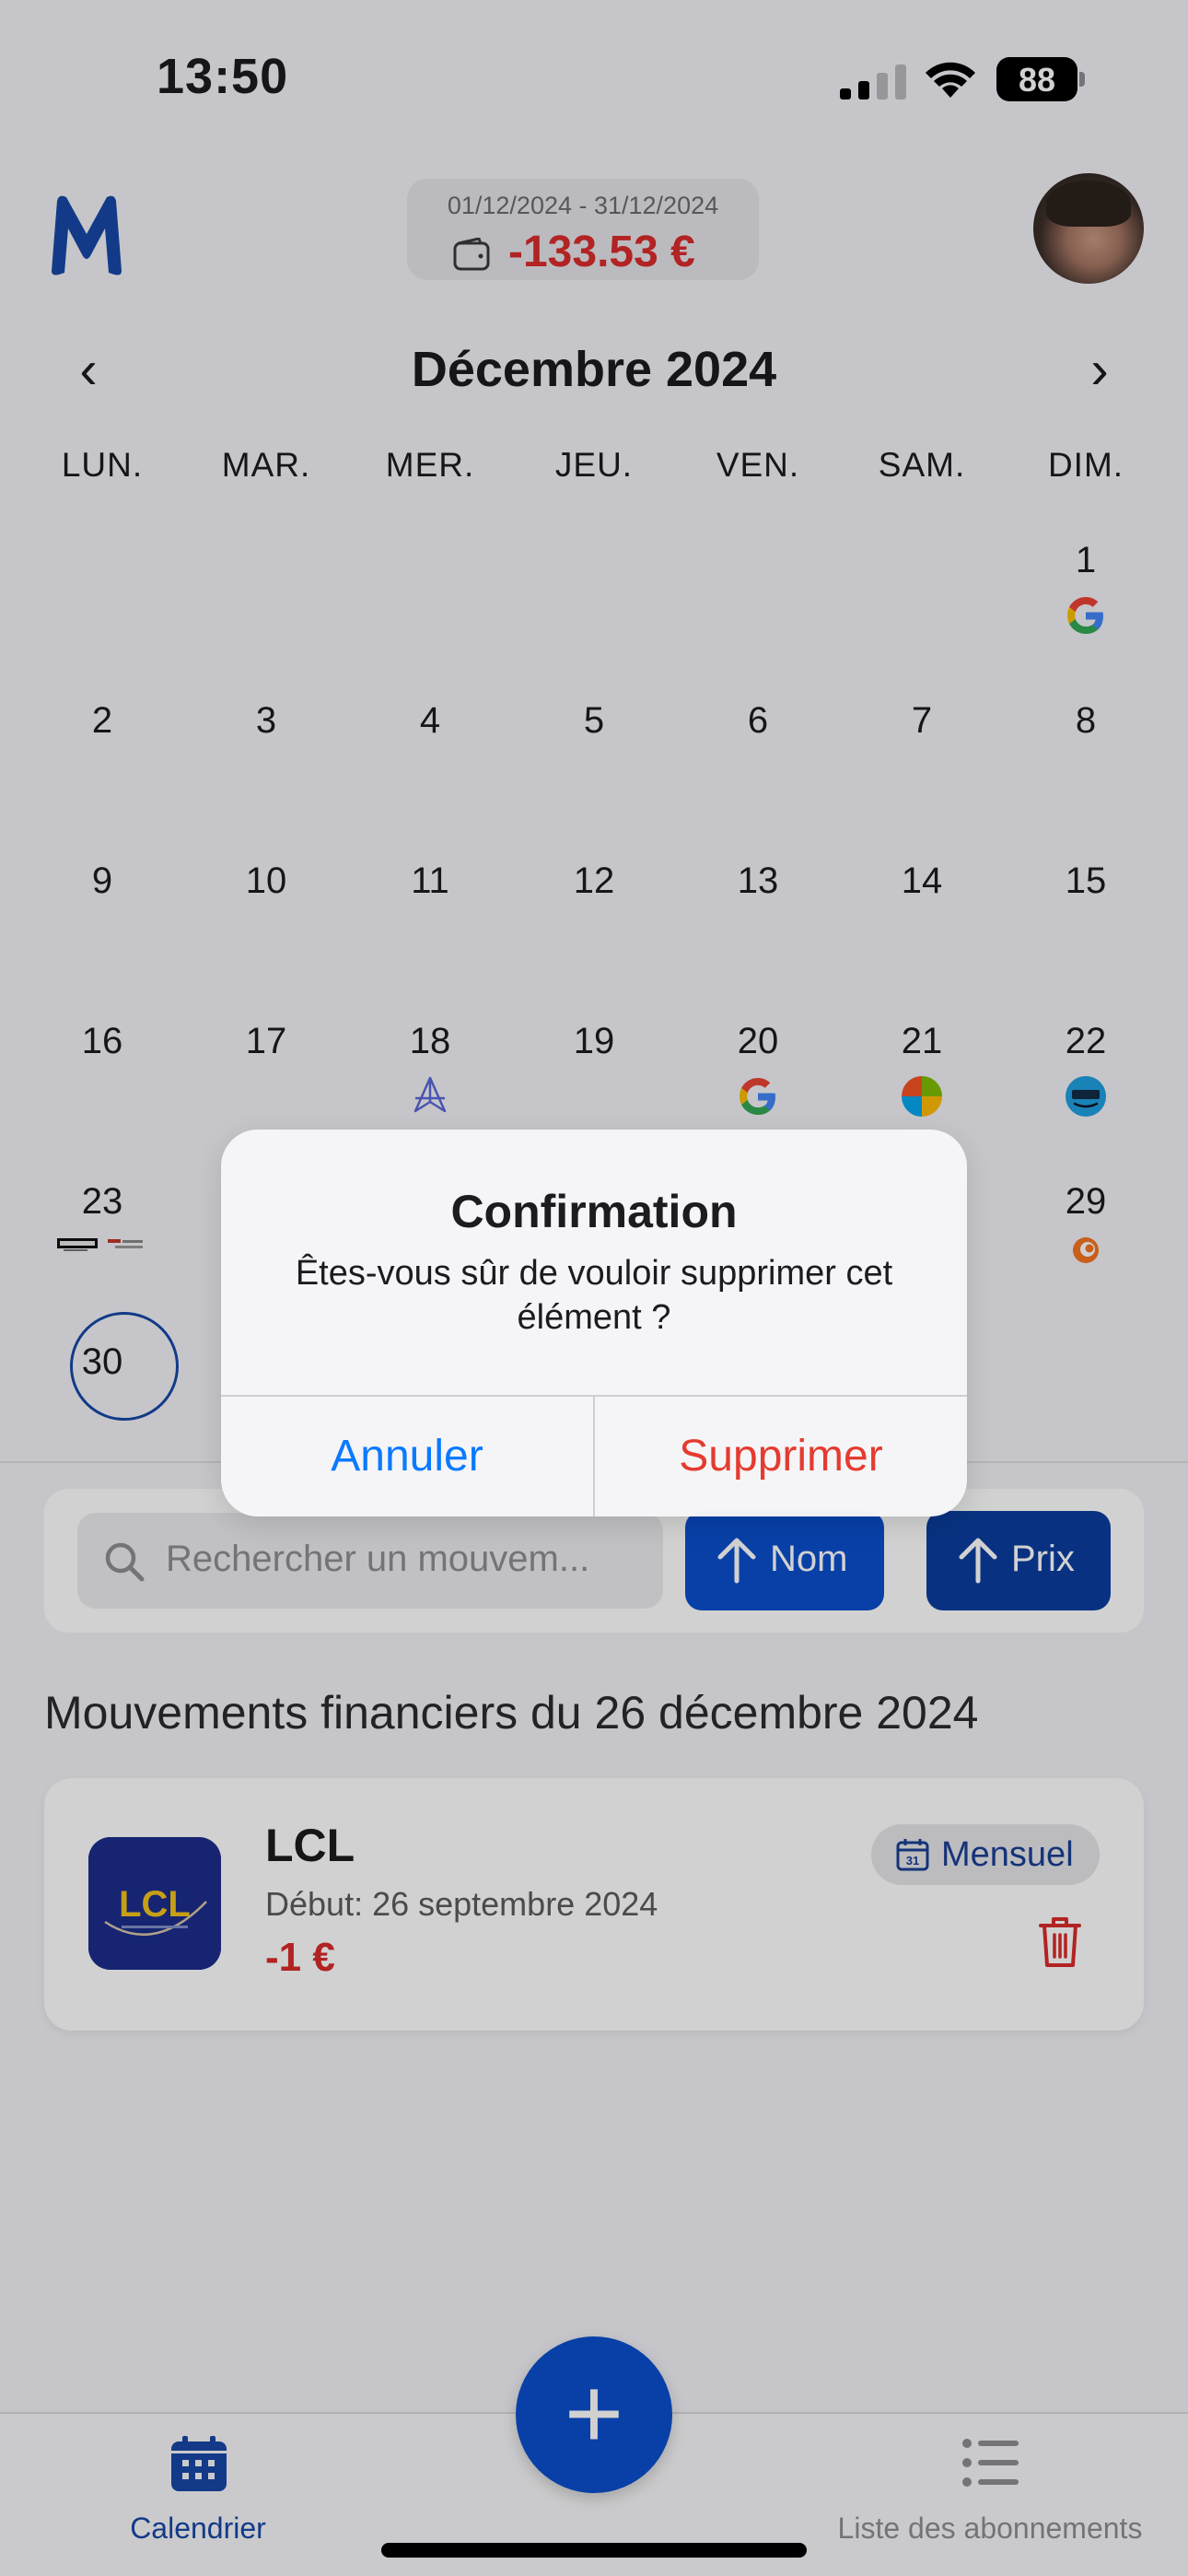 This screenshot has width=1188, height=2576. Describe the element at coordinates (594, 1211) in the screenshot. I see `dialog-title: Confirmation` at that location.